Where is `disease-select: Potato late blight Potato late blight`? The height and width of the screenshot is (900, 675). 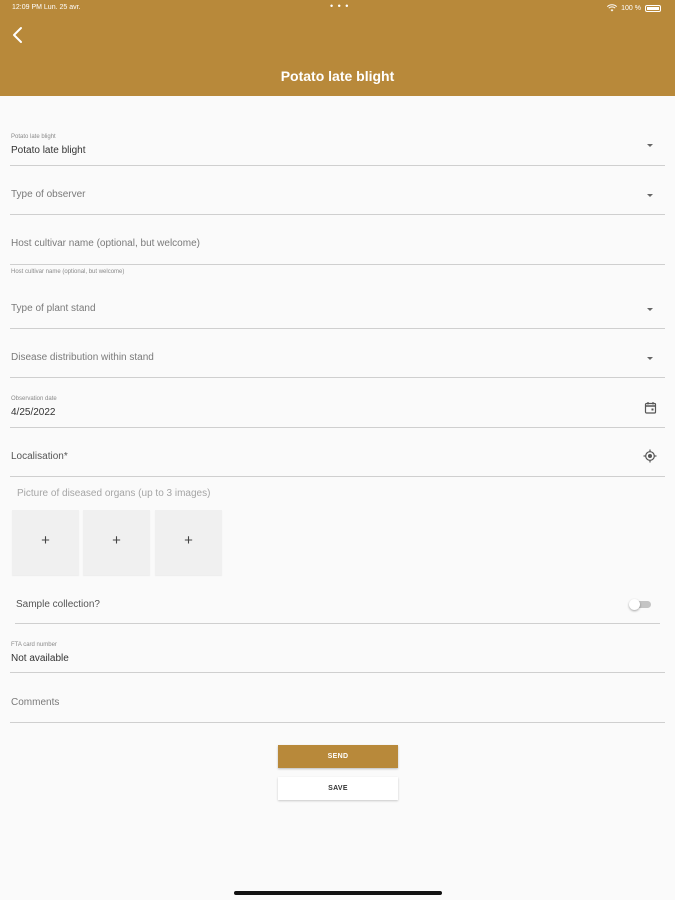
disease-select: Potato late blight Potato late blight is located at coordinates (337, 148).